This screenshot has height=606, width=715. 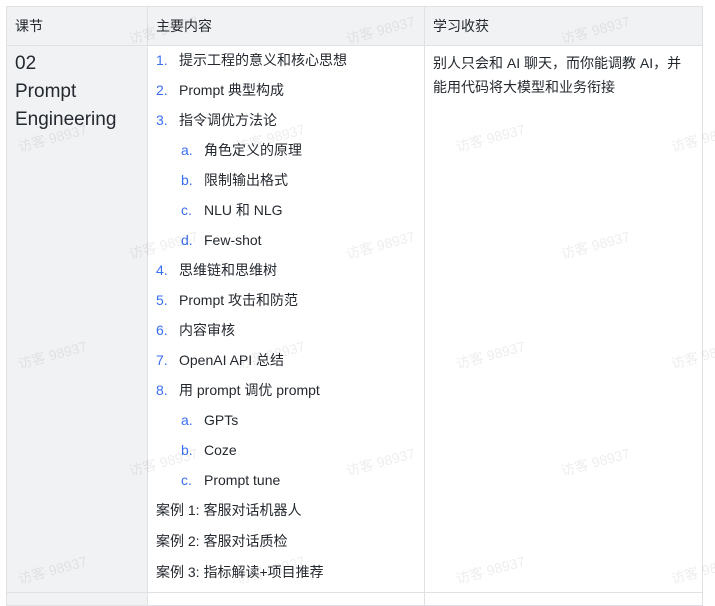 I want to click on header-row: 课节 主要内容 学习收获, so click(x=354, y=26).